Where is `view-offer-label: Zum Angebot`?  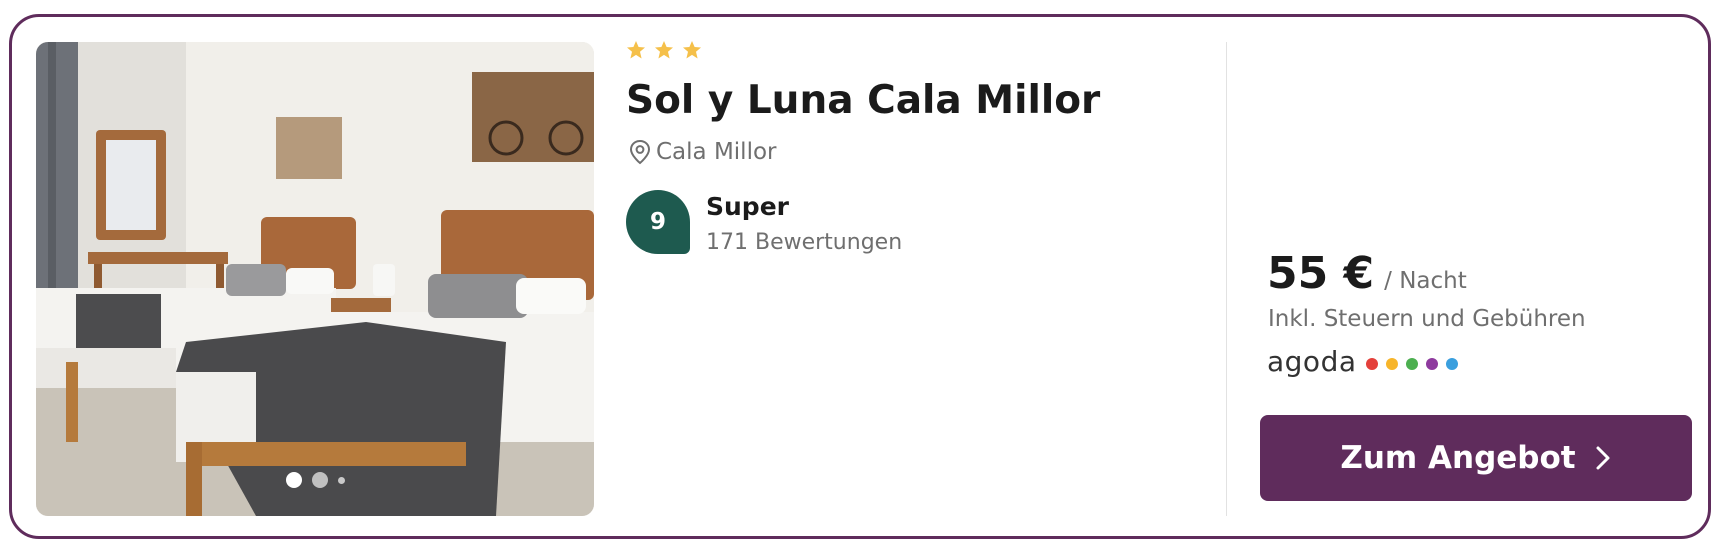 view-offer-label: Zum Angebot is located at coordinates (1458, 458).